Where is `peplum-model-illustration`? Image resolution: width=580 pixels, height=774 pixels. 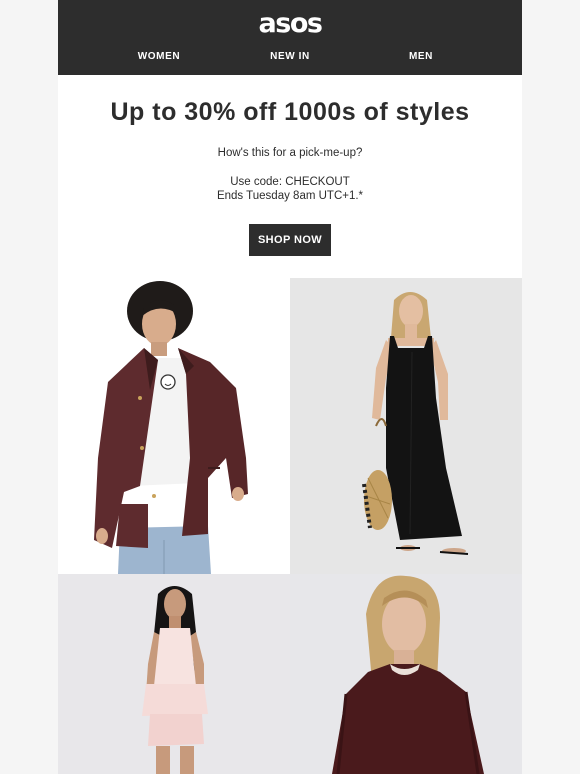
peplum-model-illustration is located at coordinates (174, 674).